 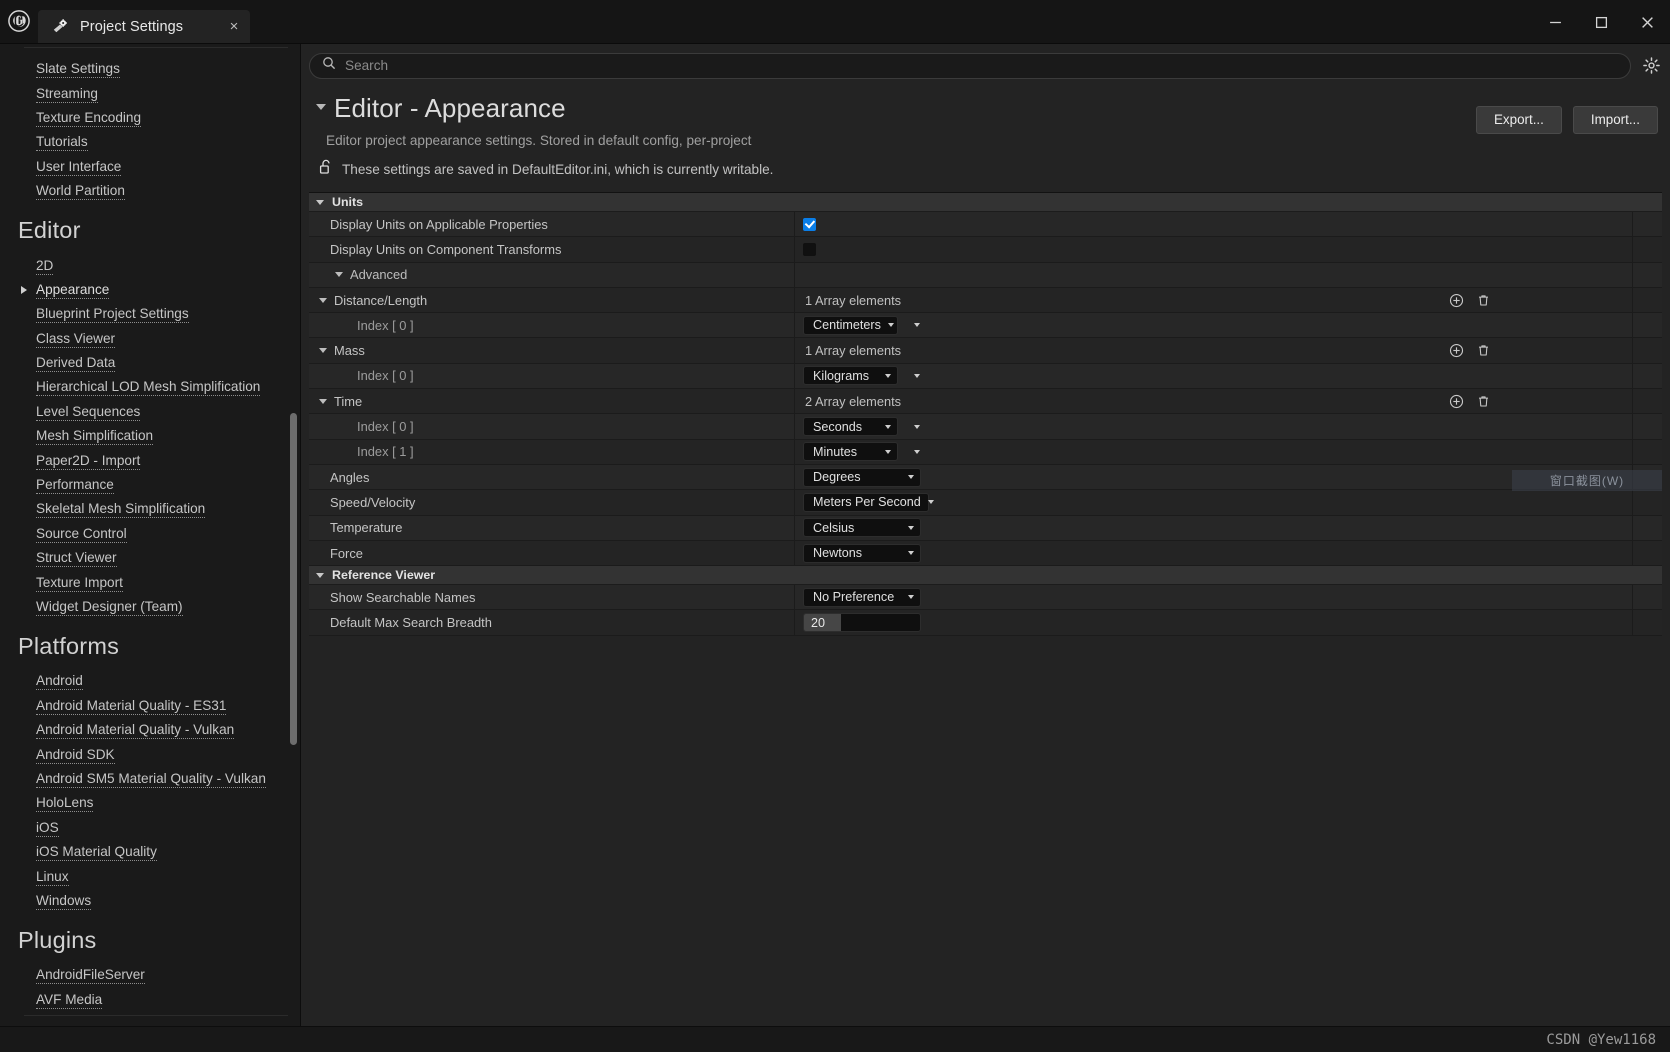 I want to click on sidebar-item-skeletal-mesh-simplification: Skeletal Mesh Simplification, so click(x=150, y=509).